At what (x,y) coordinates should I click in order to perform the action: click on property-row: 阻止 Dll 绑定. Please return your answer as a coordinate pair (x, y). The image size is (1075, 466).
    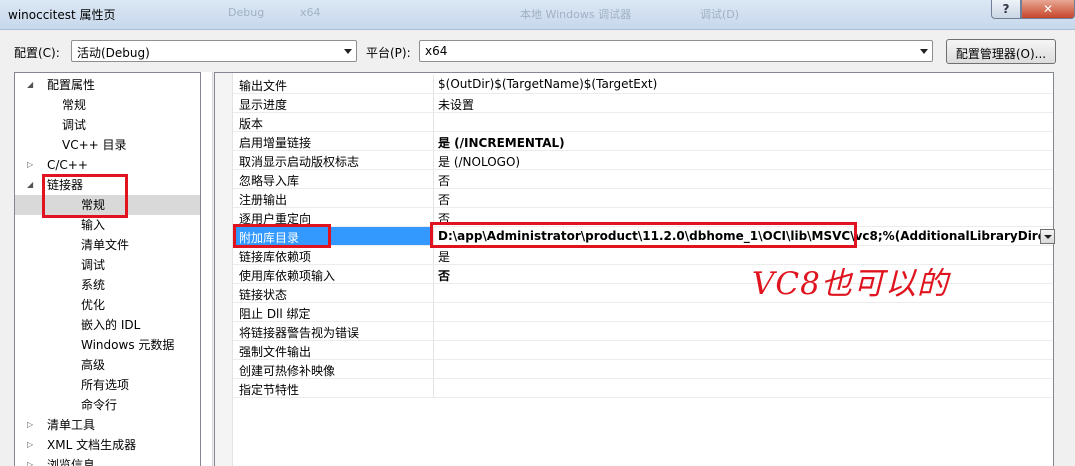
    Looking at the image, I should click on (643, 312).